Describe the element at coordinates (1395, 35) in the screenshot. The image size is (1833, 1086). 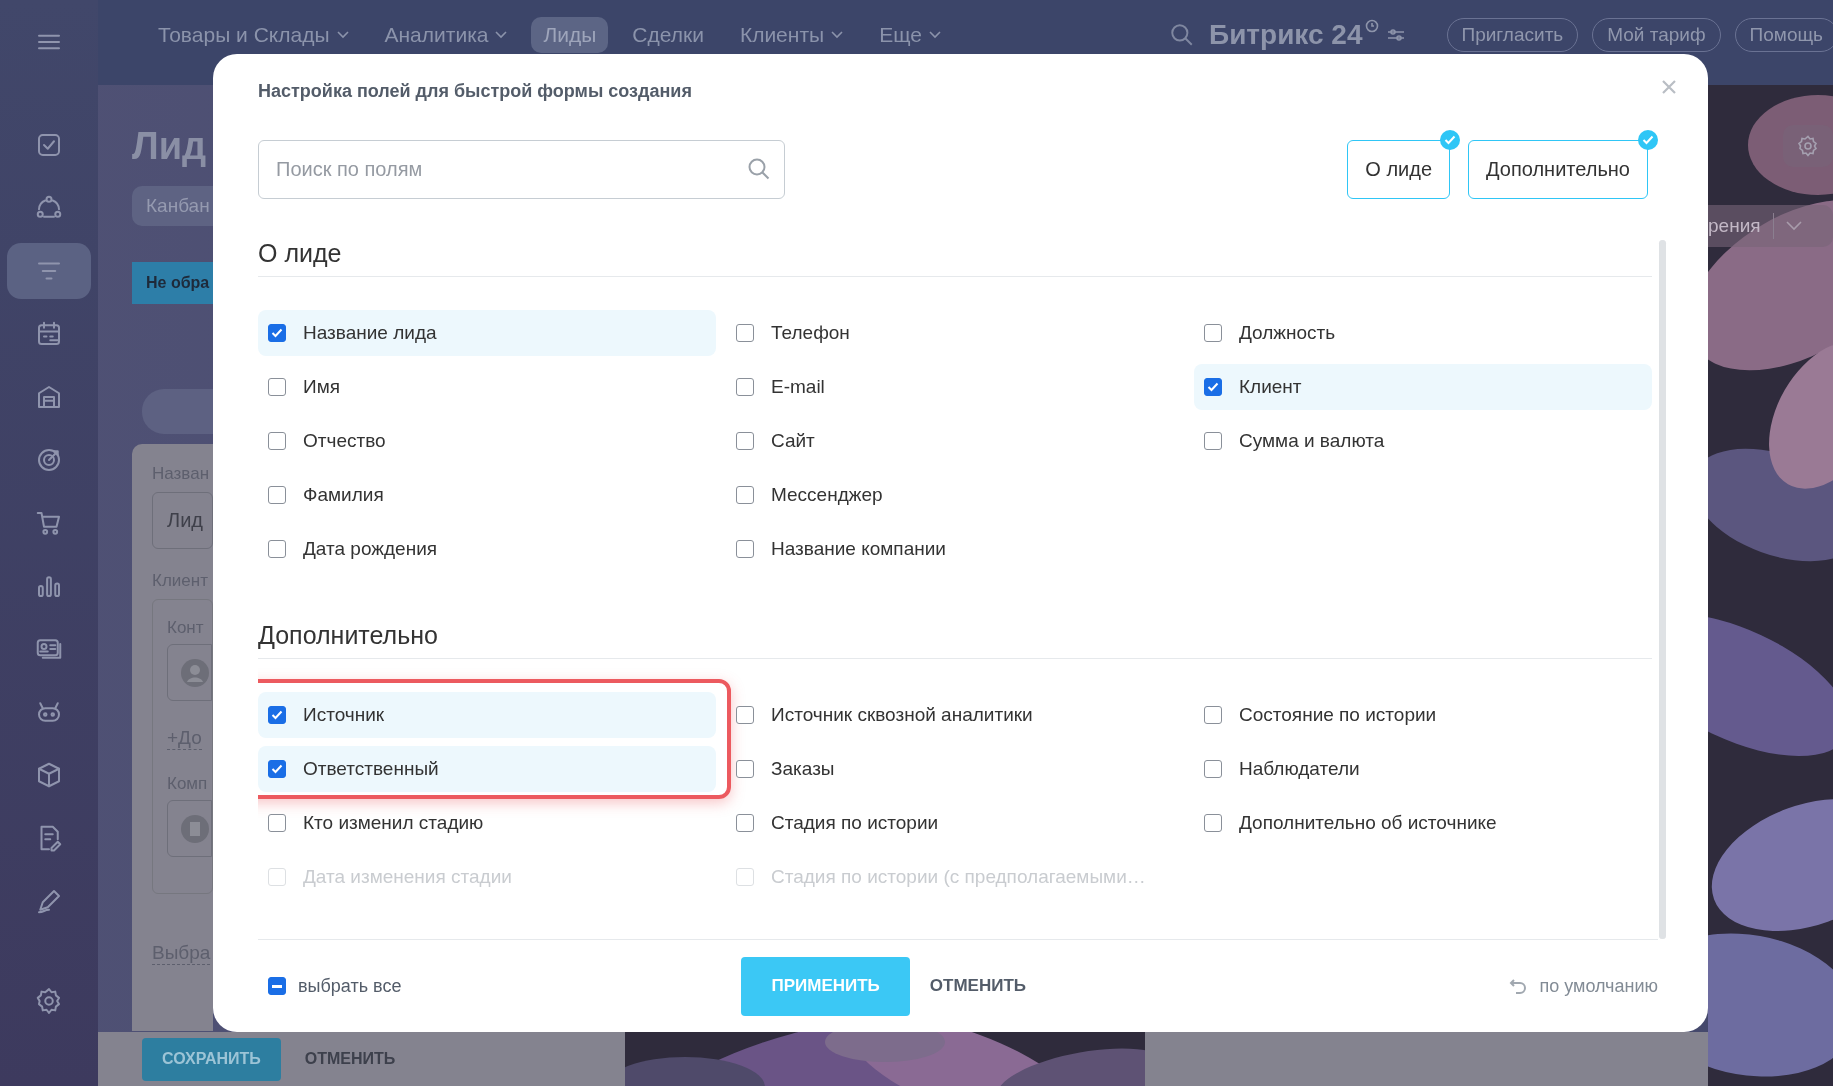
I see `sliders-icon` at that location.